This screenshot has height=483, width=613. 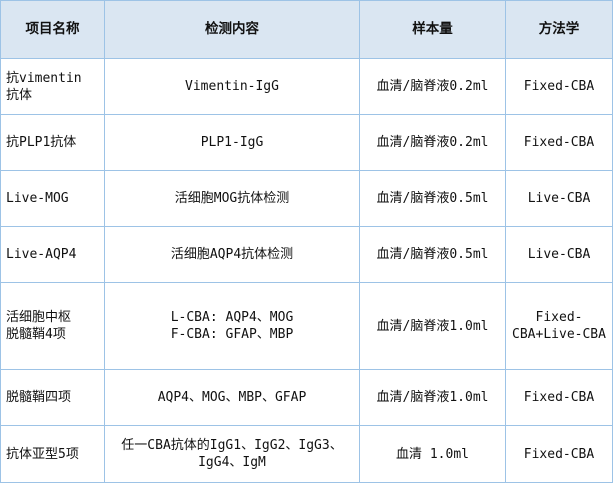 What do you see at coordinates (232, 334) in the screenshot?
I see `test-content-line: F-CBA: GFAP、MBP` at bounding box center [232, 334].